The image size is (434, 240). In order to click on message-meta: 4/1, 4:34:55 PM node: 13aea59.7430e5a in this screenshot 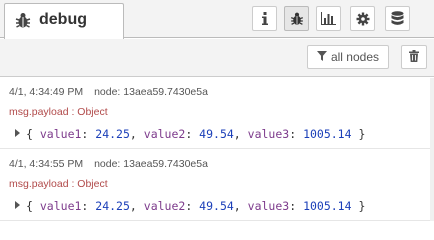, I will do `click(108, 164)`.